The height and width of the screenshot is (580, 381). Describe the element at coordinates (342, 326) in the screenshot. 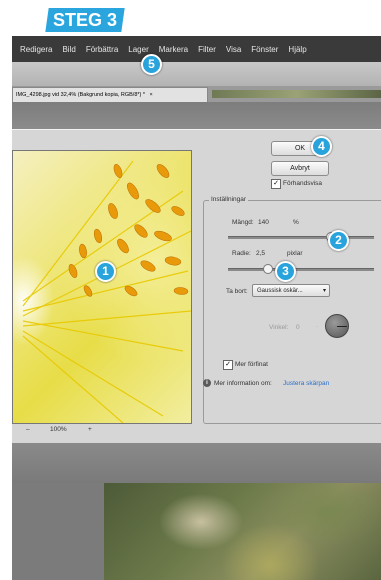

I see `angle-dial-indicator` at that location.